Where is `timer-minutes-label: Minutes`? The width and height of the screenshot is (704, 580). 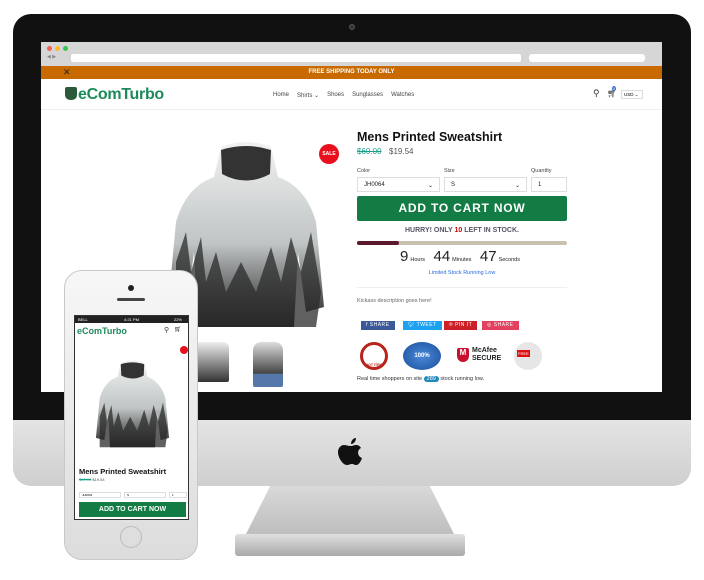 timer-minutes-label: Minutes is located at coordinates (462, 260).